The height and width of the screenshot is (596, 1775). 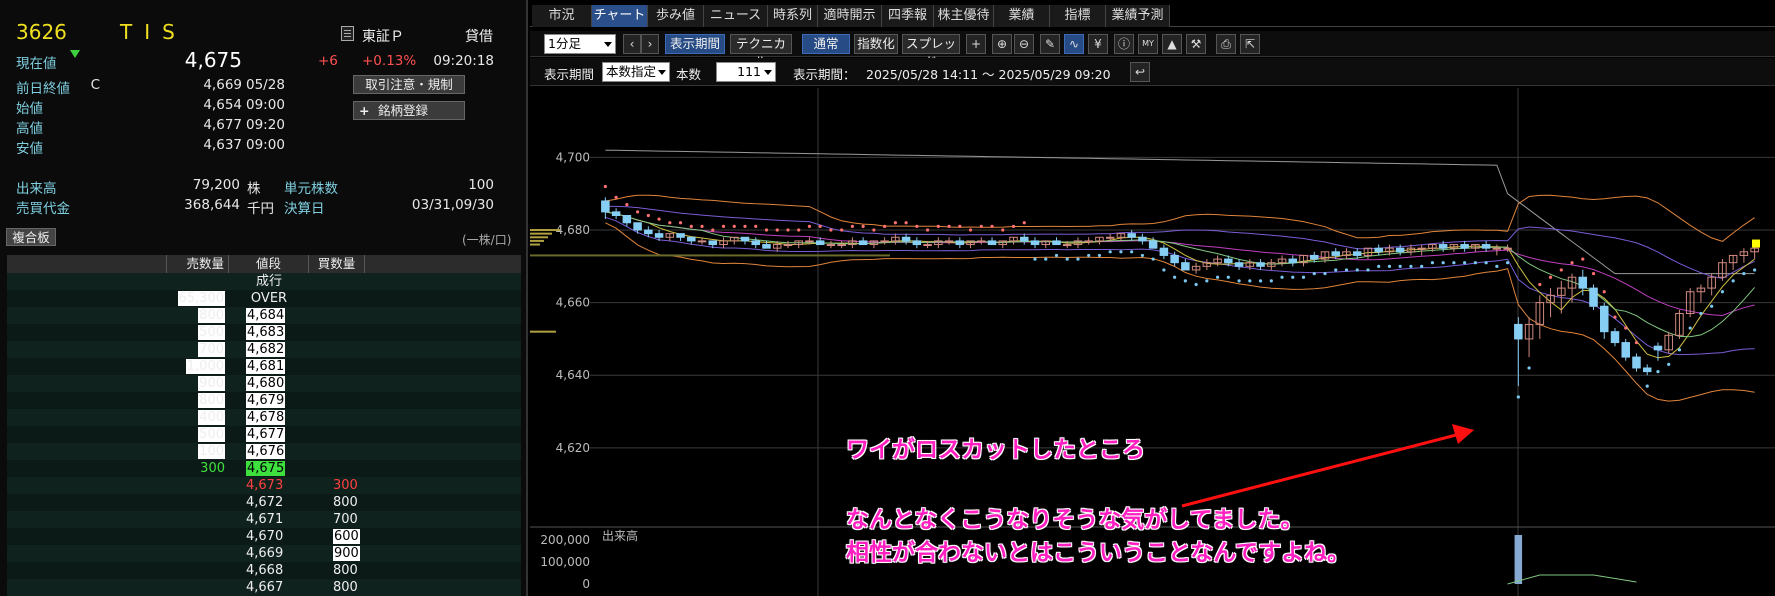 I want to click on tab-9: 指標, so click(x=1078, y=16).